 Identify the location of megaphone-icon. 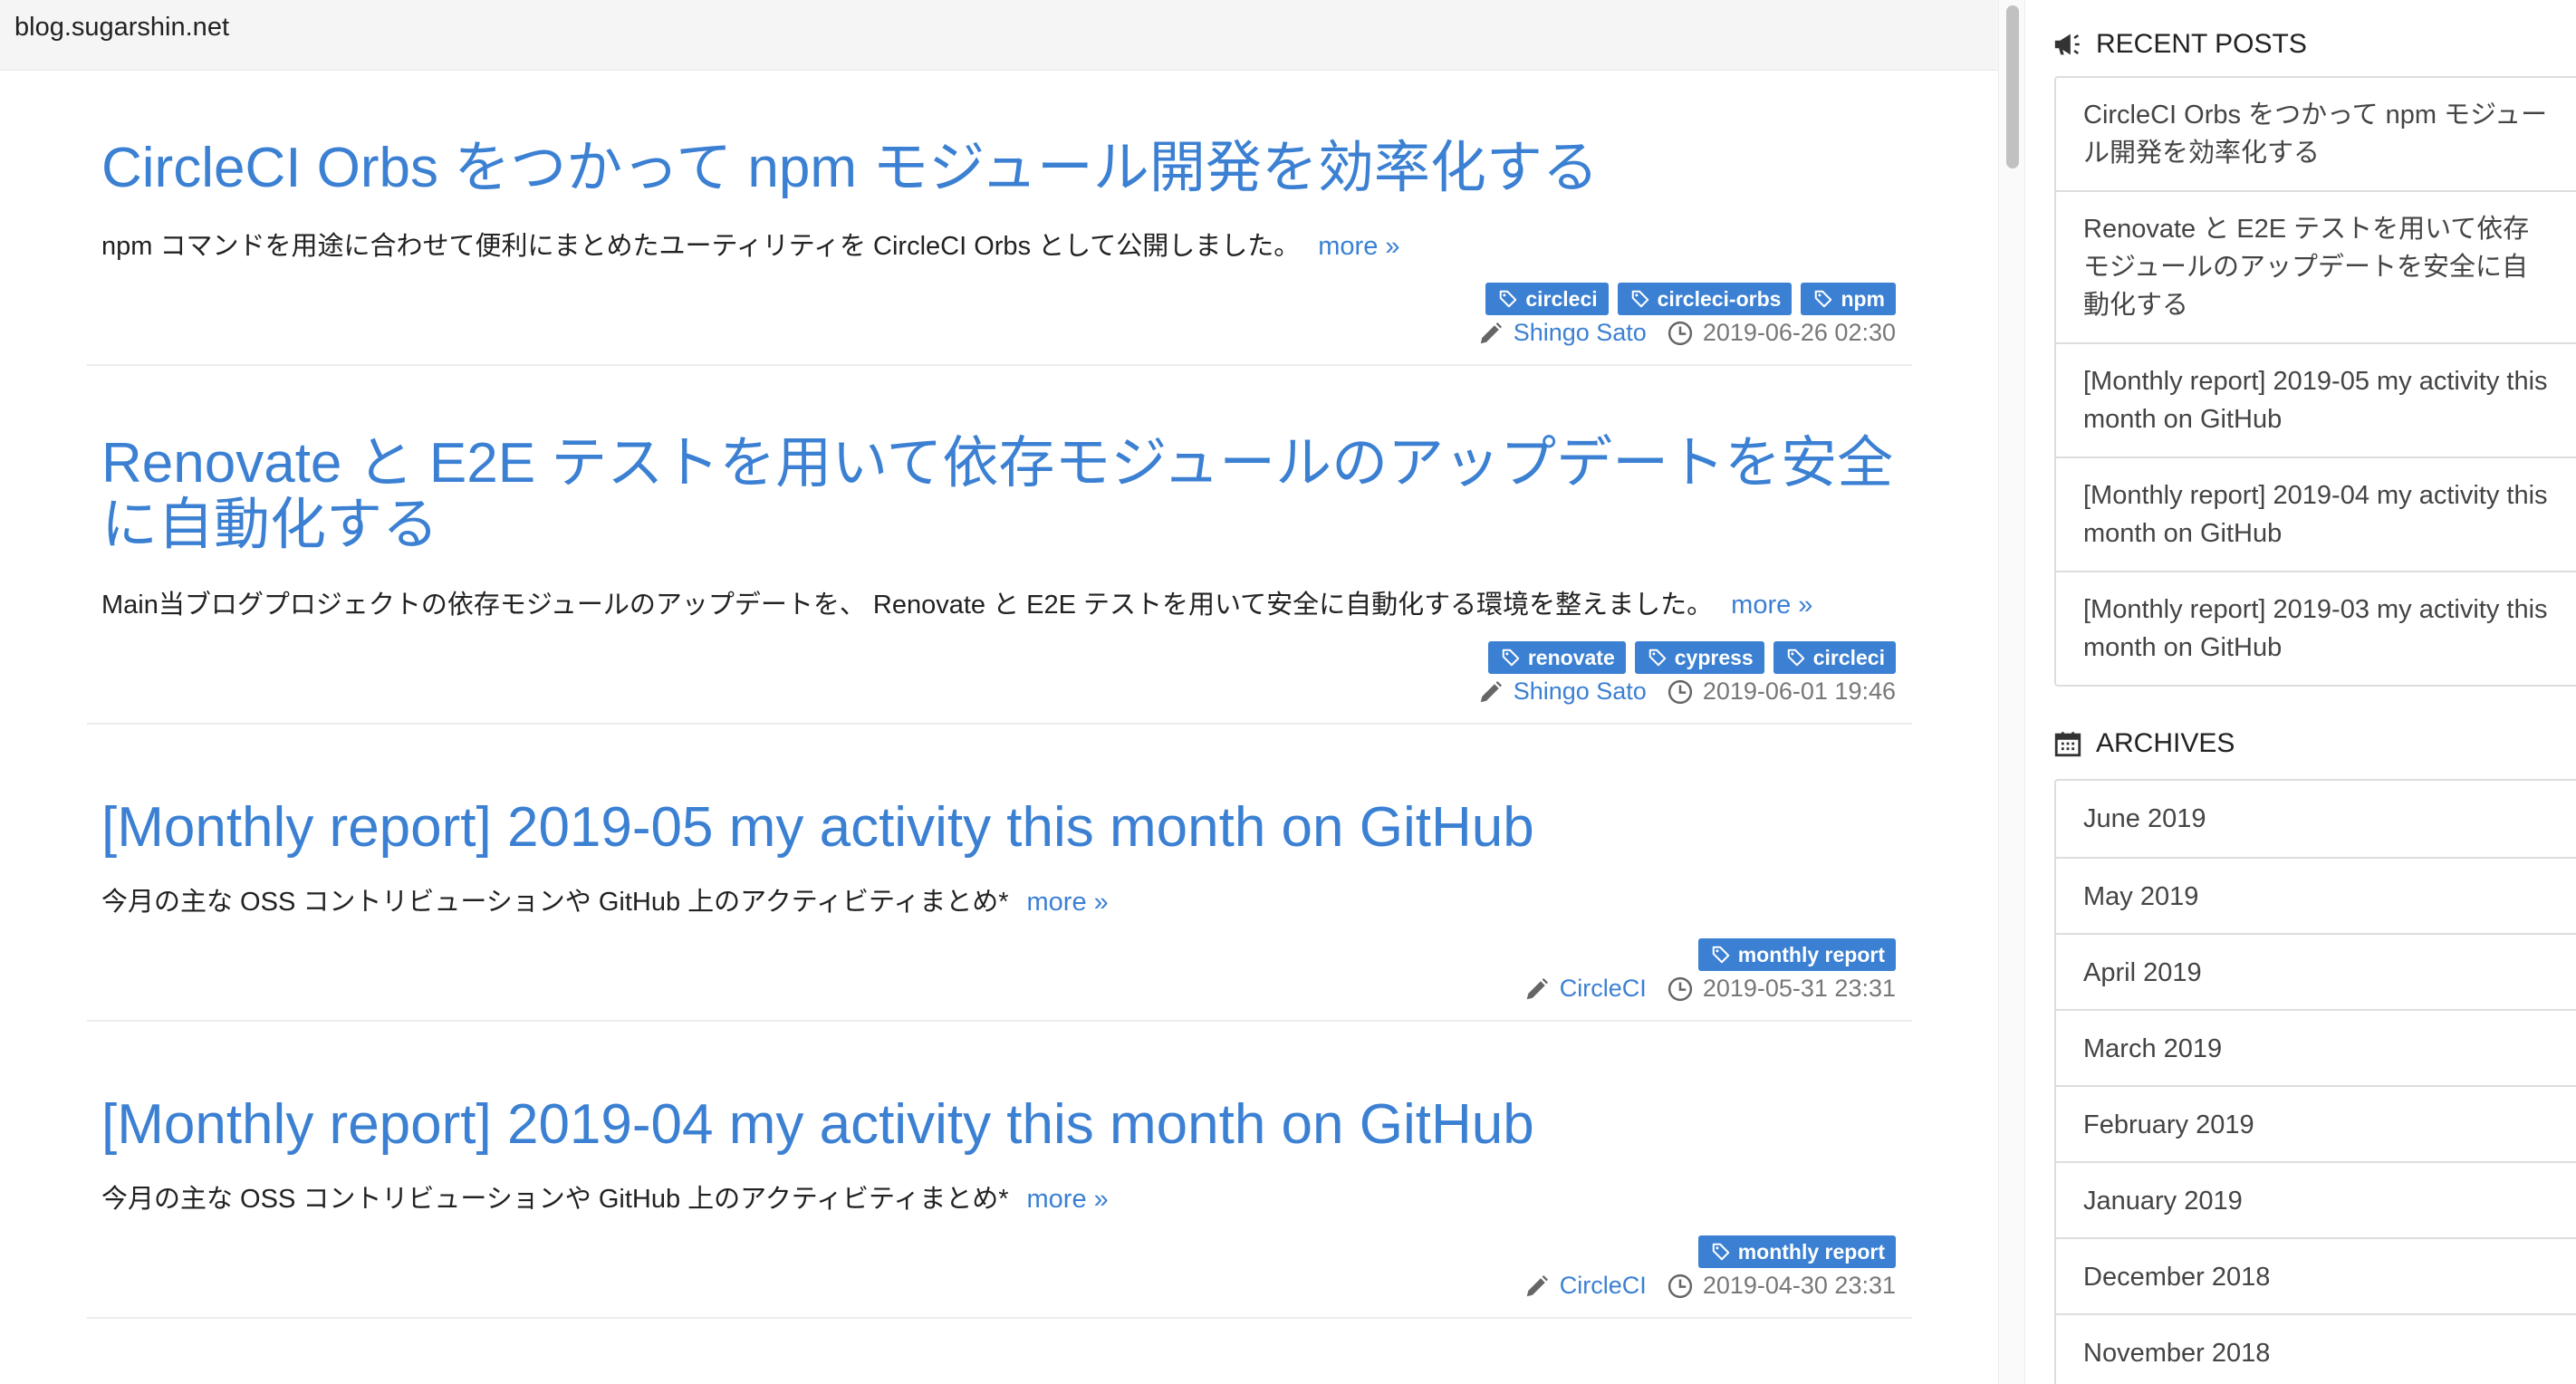
(2067, 45).